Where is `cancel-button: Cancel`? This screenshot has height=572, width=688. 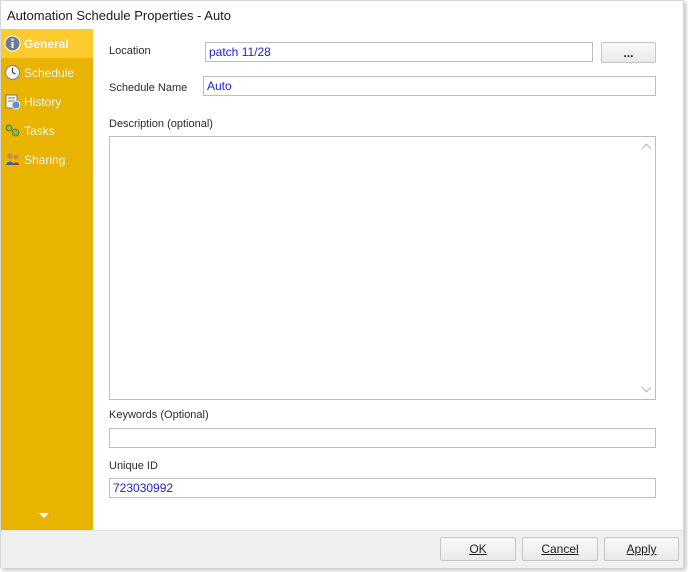 cancel-button: Cancel is located at coordinates (560, 549).